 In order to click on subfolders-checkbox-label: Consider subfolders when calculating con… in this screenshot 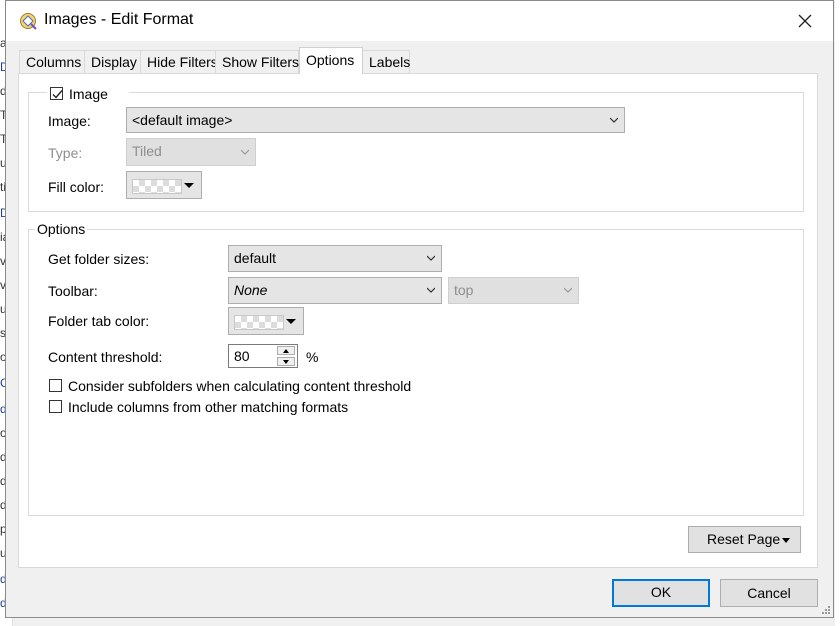, I will do `click(240, 386)`.